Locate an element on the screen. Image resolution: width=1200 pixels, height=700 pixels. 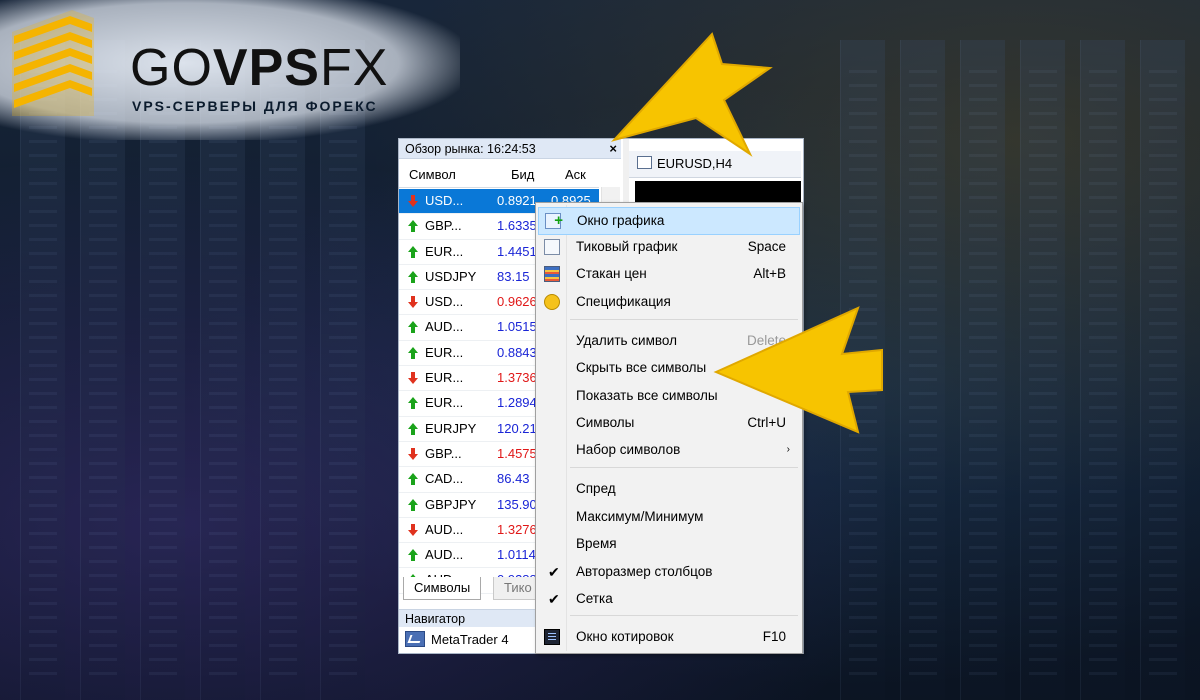
menu-item-label: Спецификация is located at coordinates (623, 301).